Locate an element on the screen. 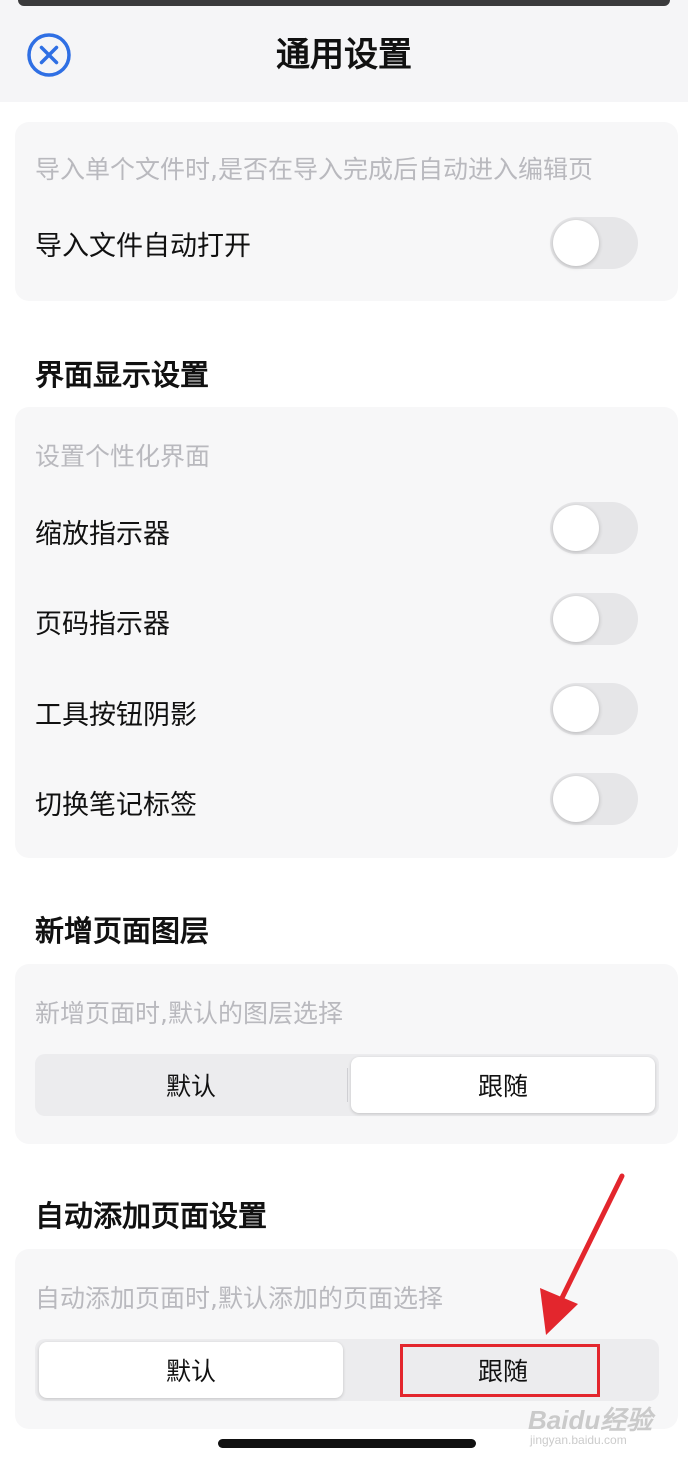  segment-follow: 跟随 is located at coordinates (503, 1085).